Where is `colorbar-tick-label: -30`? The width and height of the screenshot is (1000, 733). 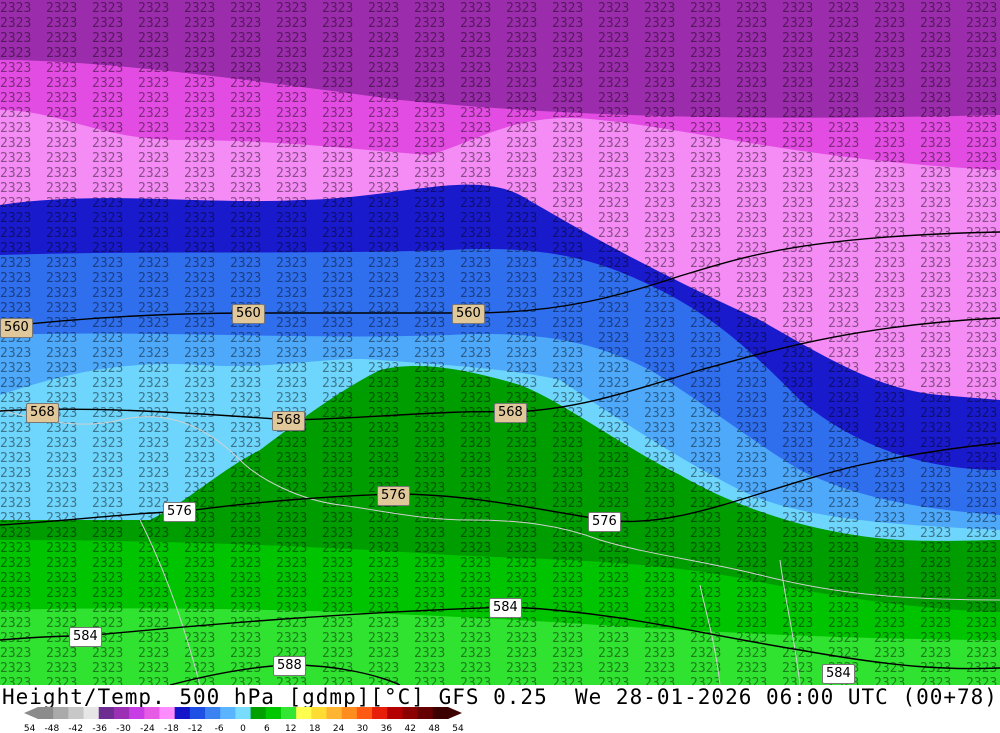 colorbar-tick-label: -30 is located at coordinates (123, 728).